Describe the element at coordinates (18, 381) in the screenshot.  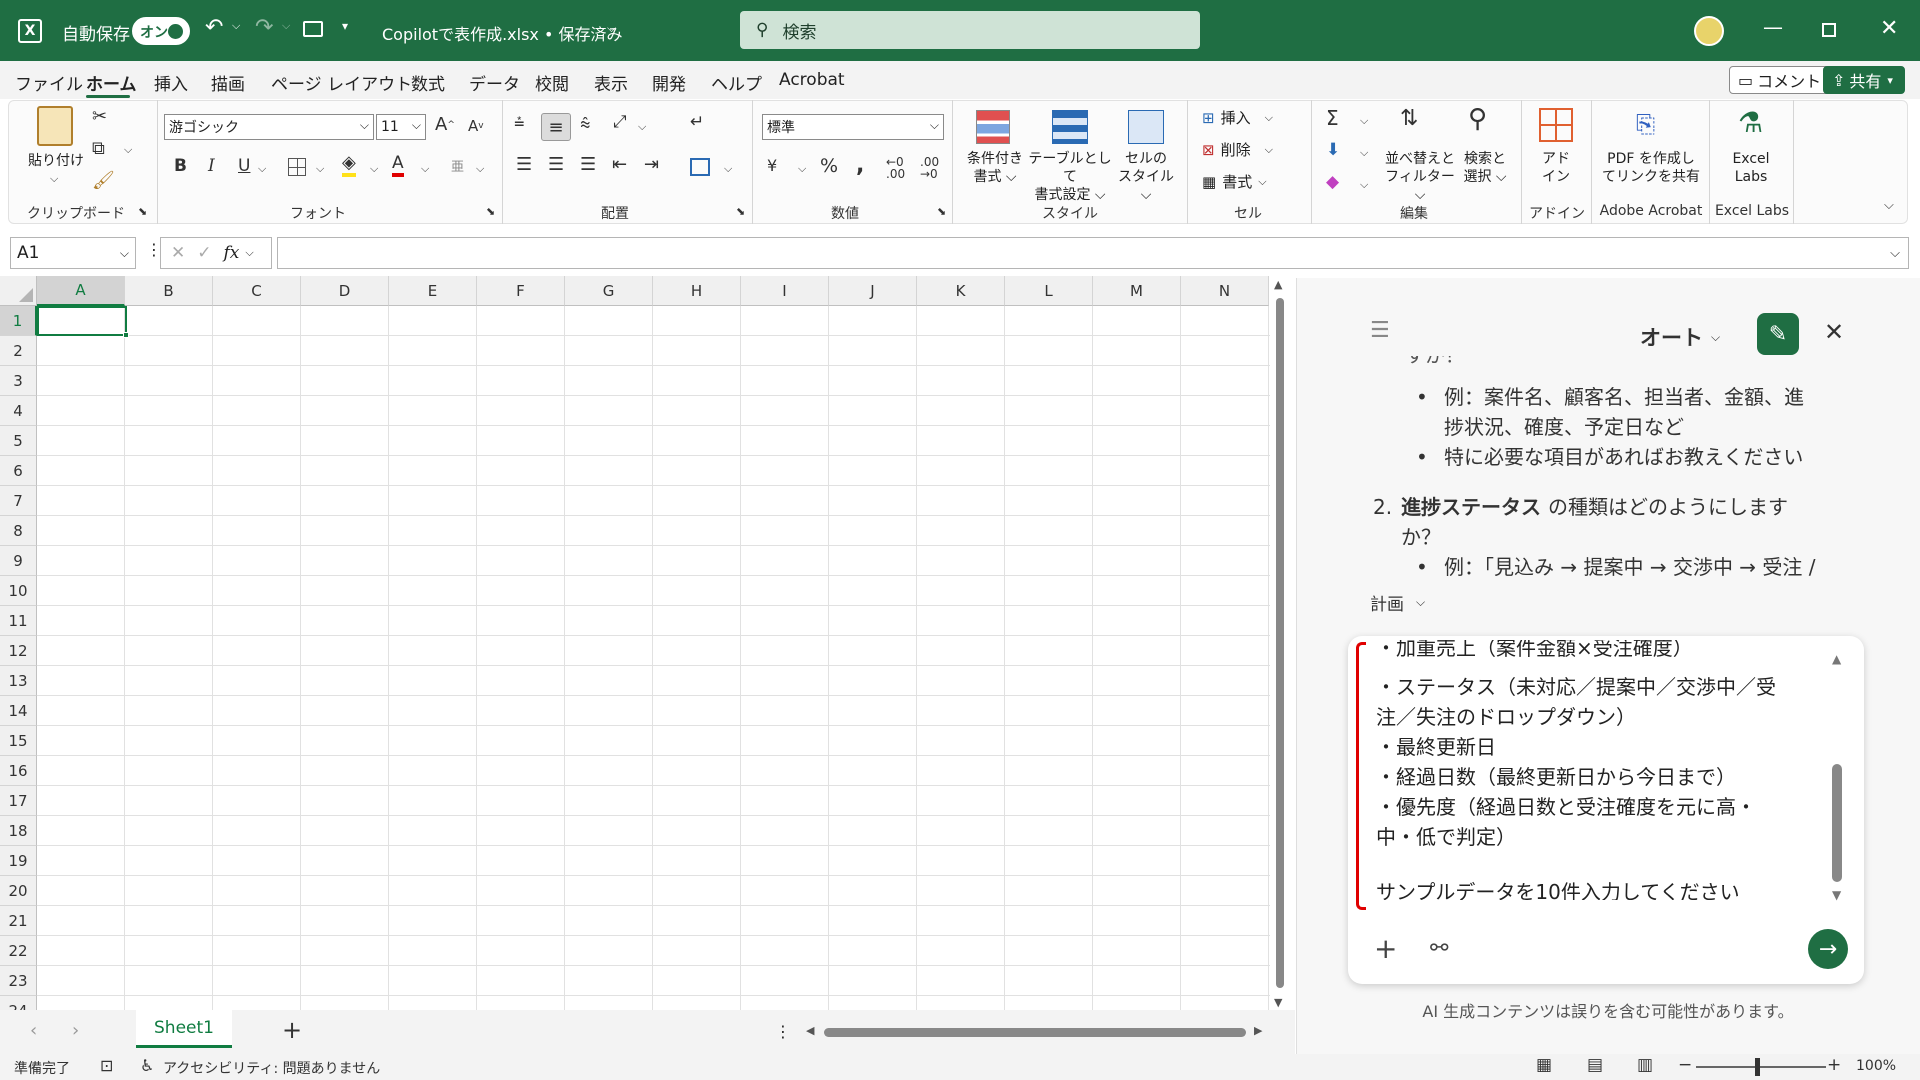
I see `row-header-3: 3` at that location.